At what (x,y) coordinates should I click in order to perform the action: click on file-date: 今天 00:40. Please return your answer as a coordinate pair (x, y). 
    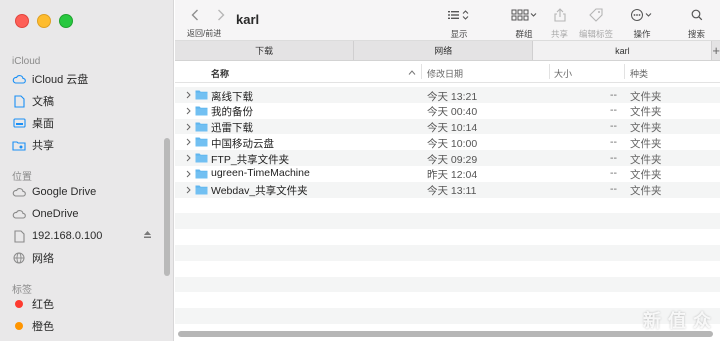
    Looking at the image, I should click on (452, 112).